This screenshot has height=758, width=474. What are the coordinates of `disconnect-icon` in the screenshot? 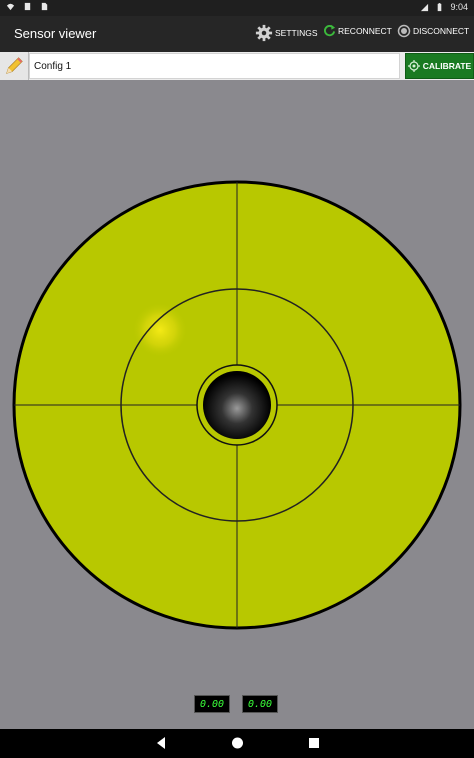 It's located at (404, 31).